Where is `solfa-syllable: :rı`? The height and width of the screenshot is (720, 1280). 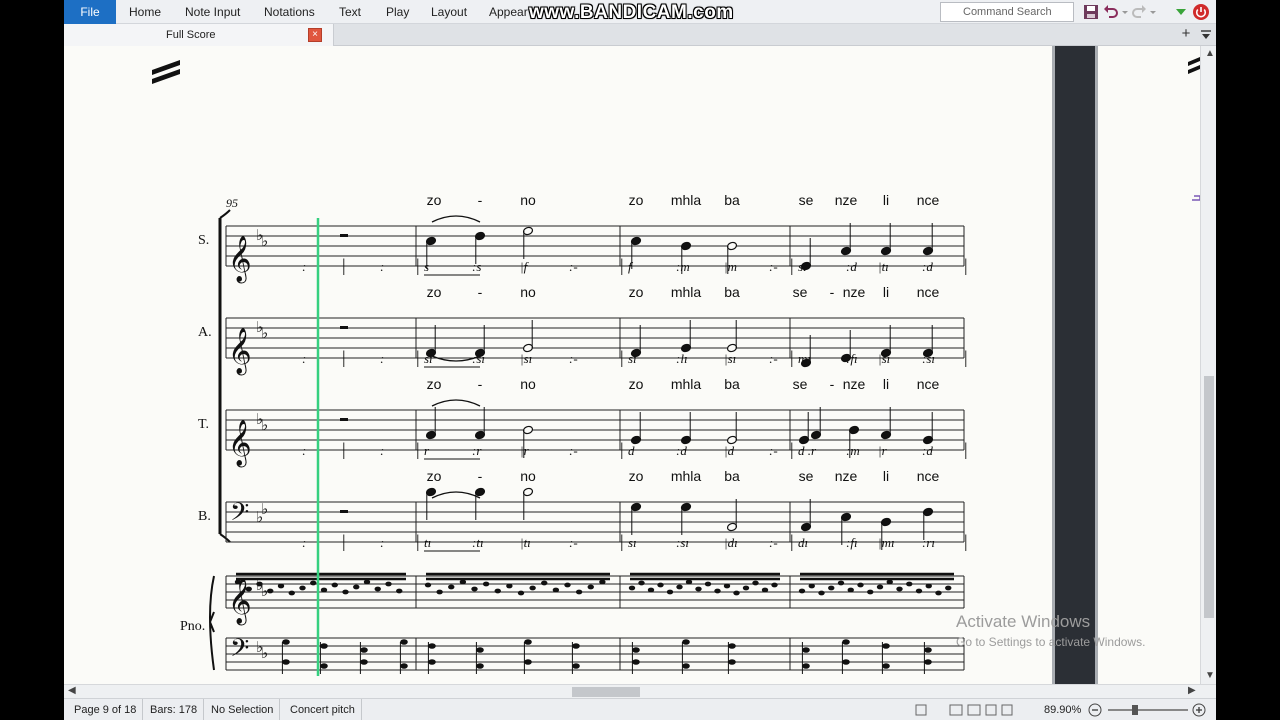
solfa-syllable: :rı is located at coordinates (928, 542).